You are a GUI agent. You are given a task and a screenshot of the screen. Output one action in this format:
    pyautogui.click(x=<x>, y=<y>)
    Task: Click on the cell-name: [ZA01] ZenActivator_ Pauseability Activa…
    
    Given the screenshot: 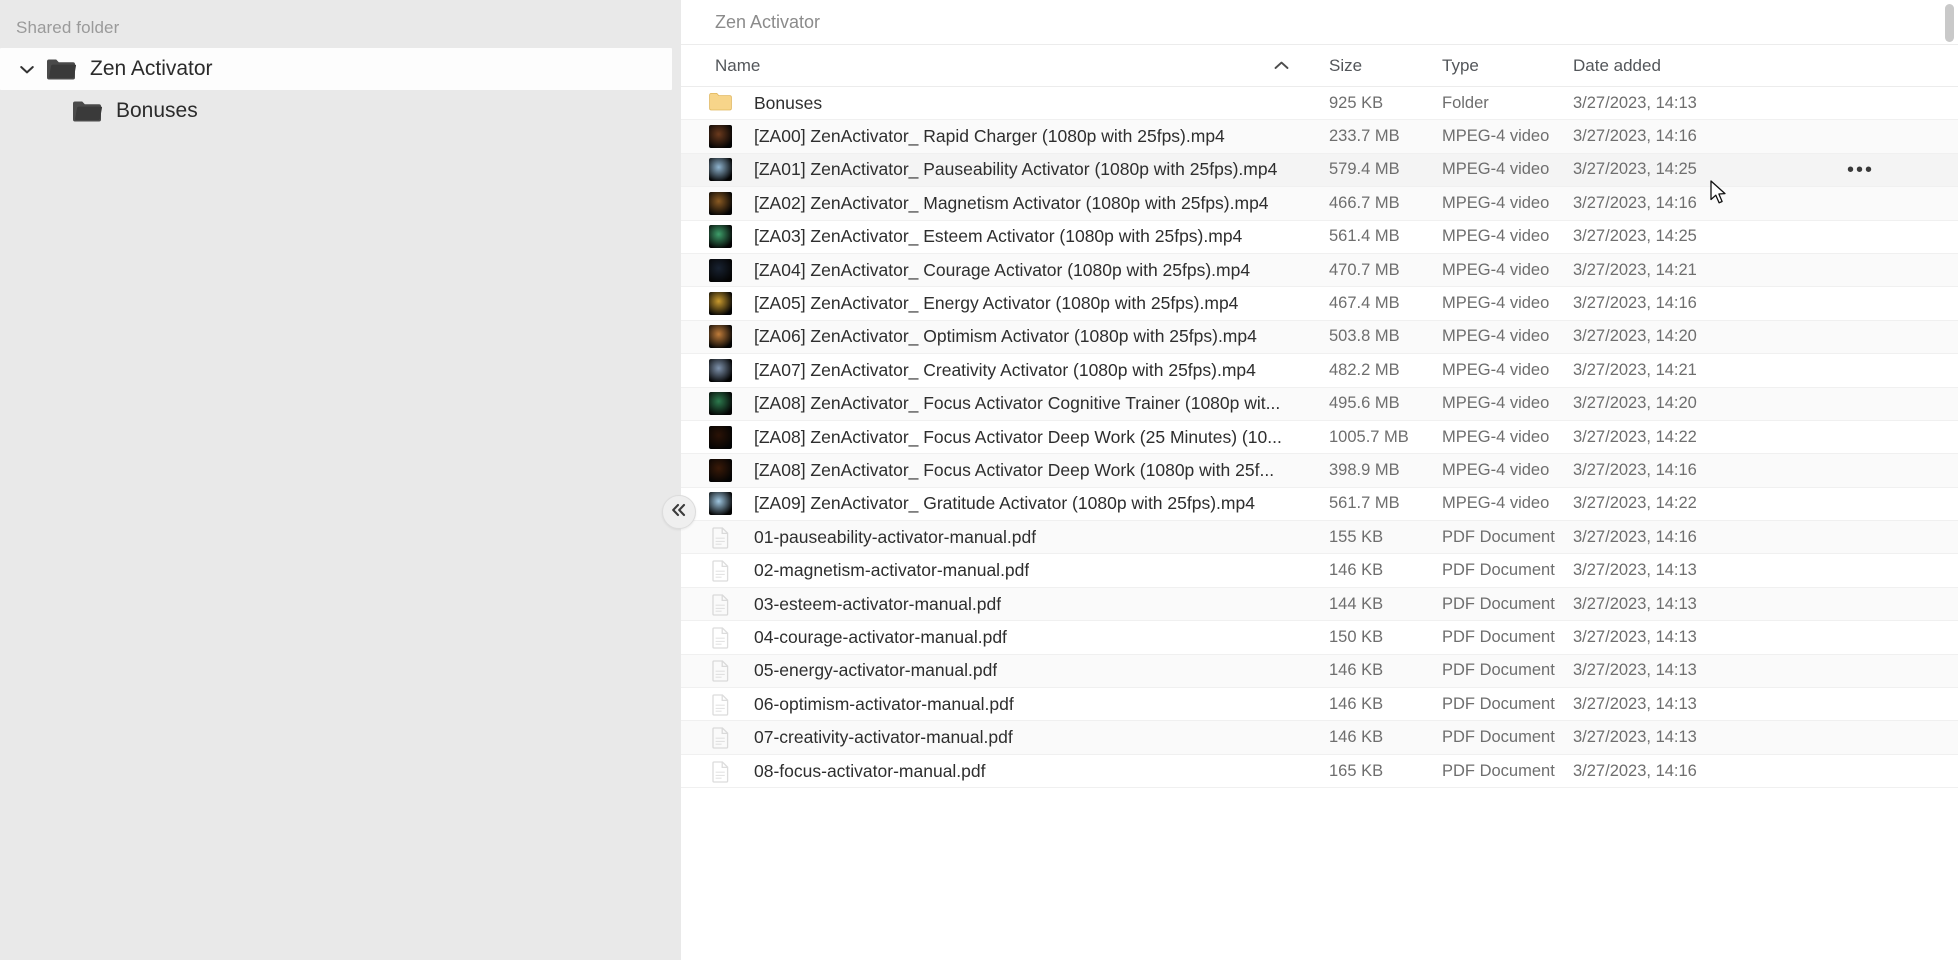 What is the action you would take?
    pyautogui.click(x=1005, y=170)
    